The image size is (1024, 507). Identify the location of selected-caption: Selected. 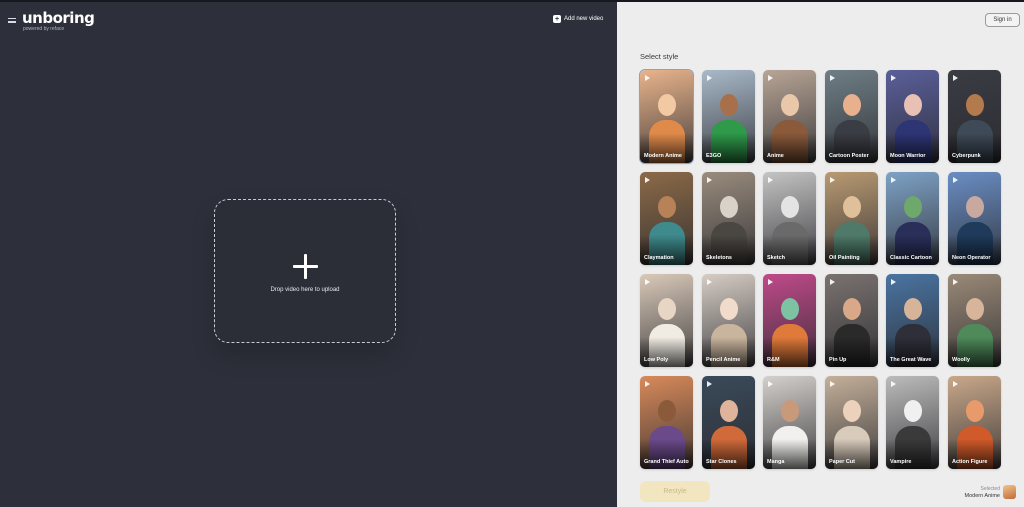
(990, 489).